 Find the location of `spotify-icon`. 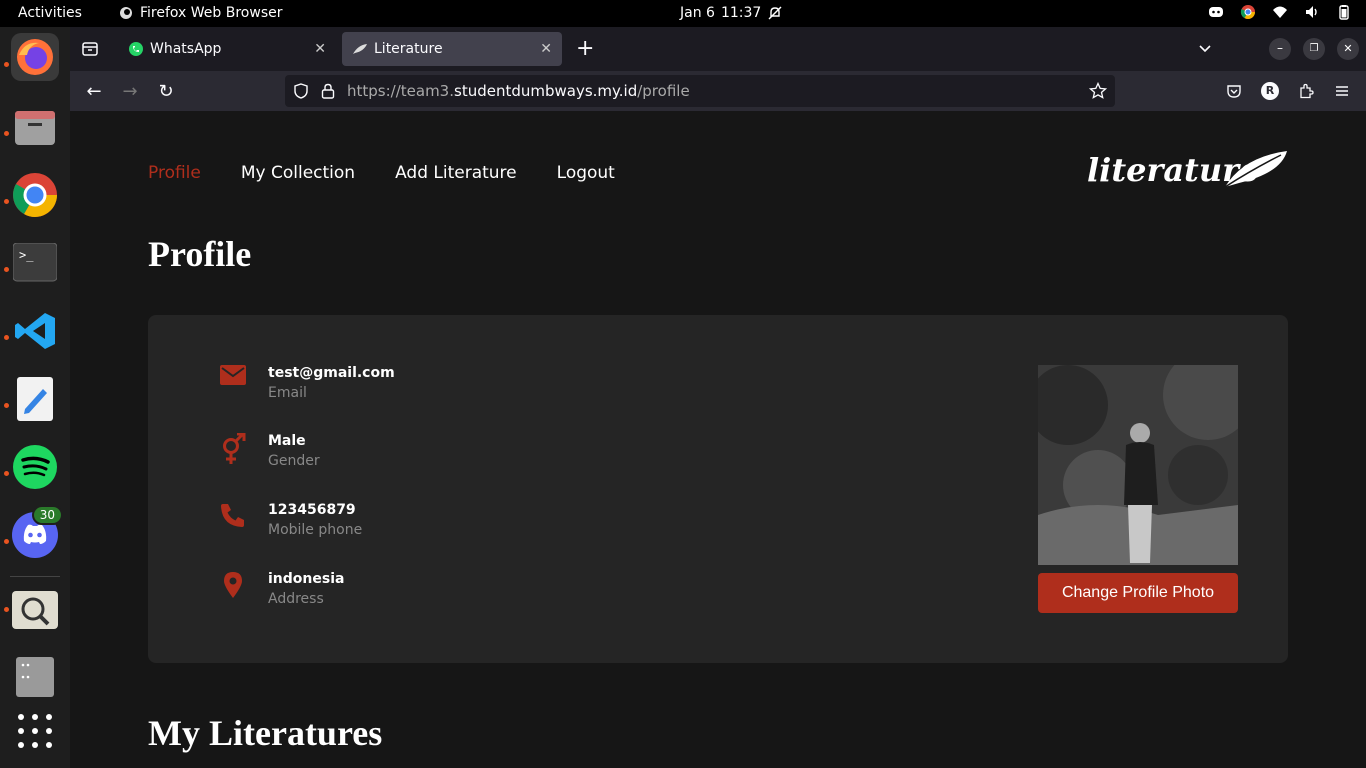

spotify-icon is located at coordinates (35, 467).